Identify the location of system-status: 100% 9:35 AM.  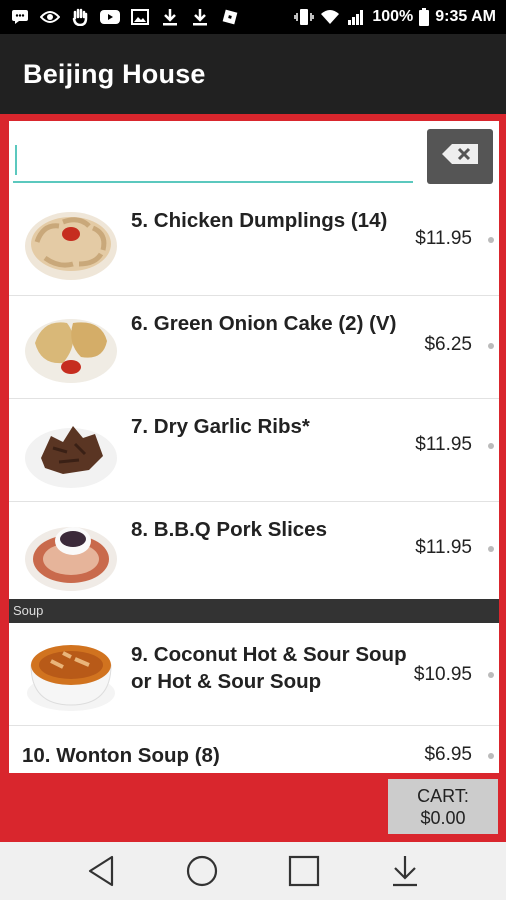
(395, 17).